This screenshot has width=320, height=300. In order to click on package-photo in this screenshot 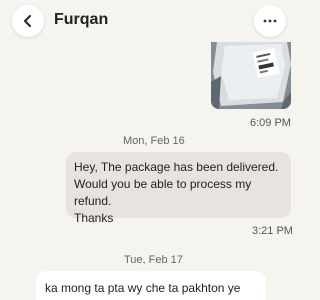, I will do `click(251, 75)`.